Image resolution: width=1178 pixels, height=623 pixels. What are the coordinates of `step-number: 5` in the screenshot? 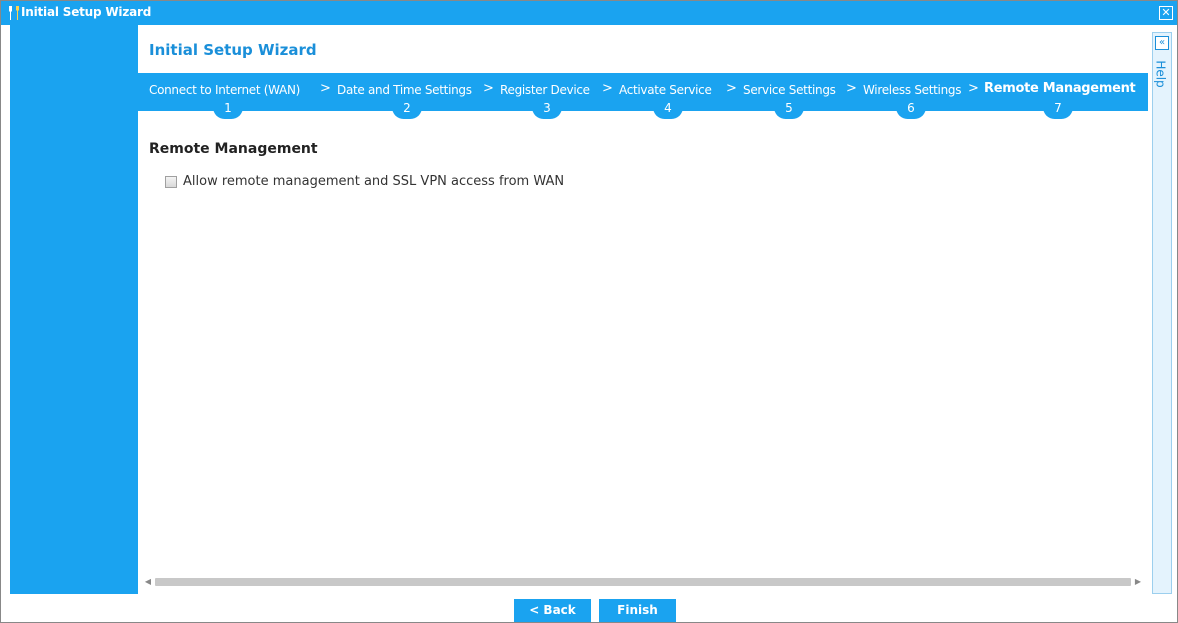 It's located at (789, 109).